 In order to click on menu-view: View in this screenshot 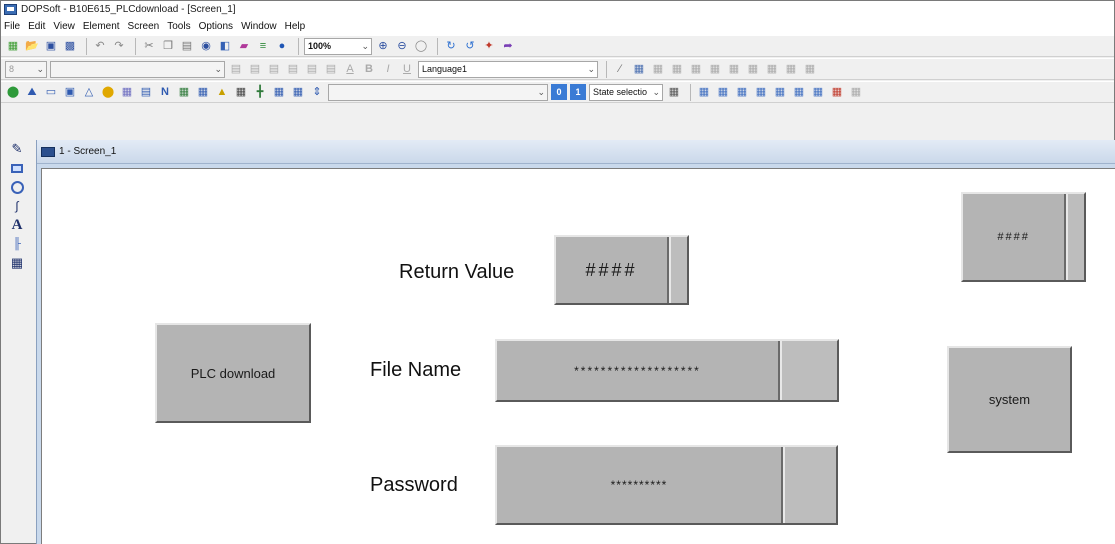, I will do `click(64, 26)`.